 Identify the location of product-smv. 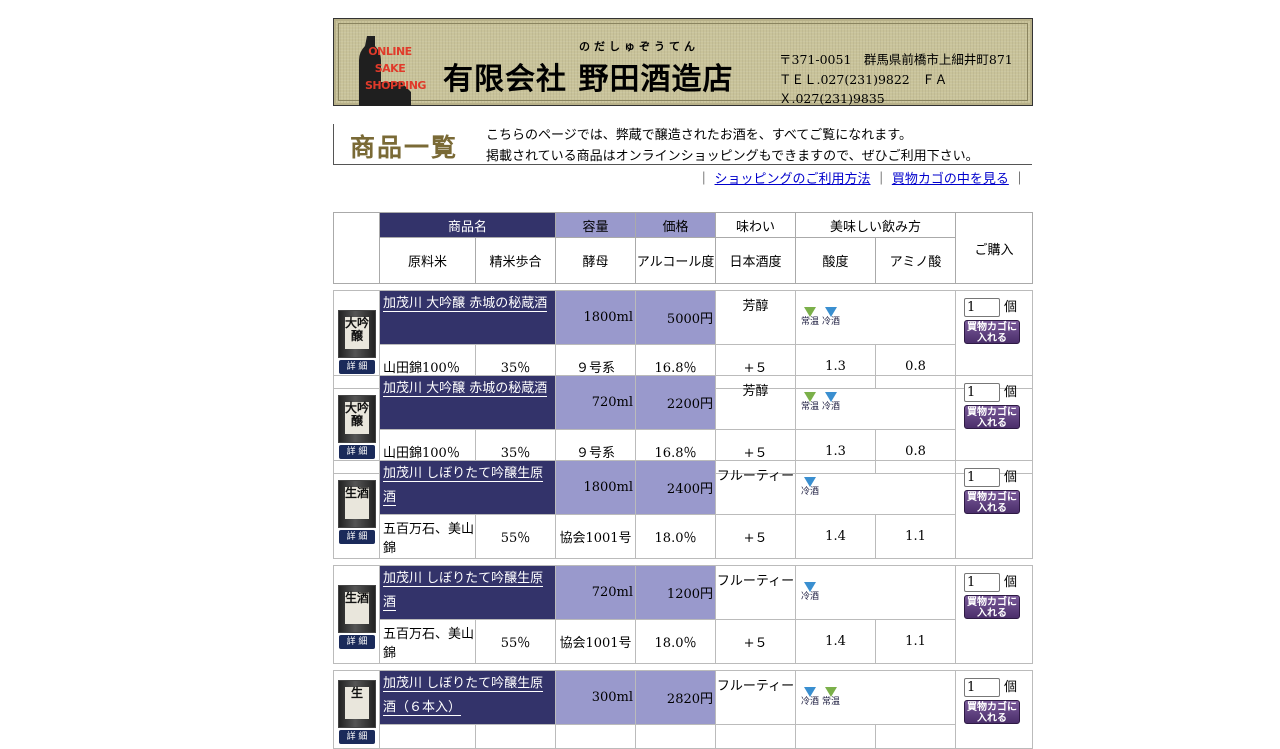
(756, 736).